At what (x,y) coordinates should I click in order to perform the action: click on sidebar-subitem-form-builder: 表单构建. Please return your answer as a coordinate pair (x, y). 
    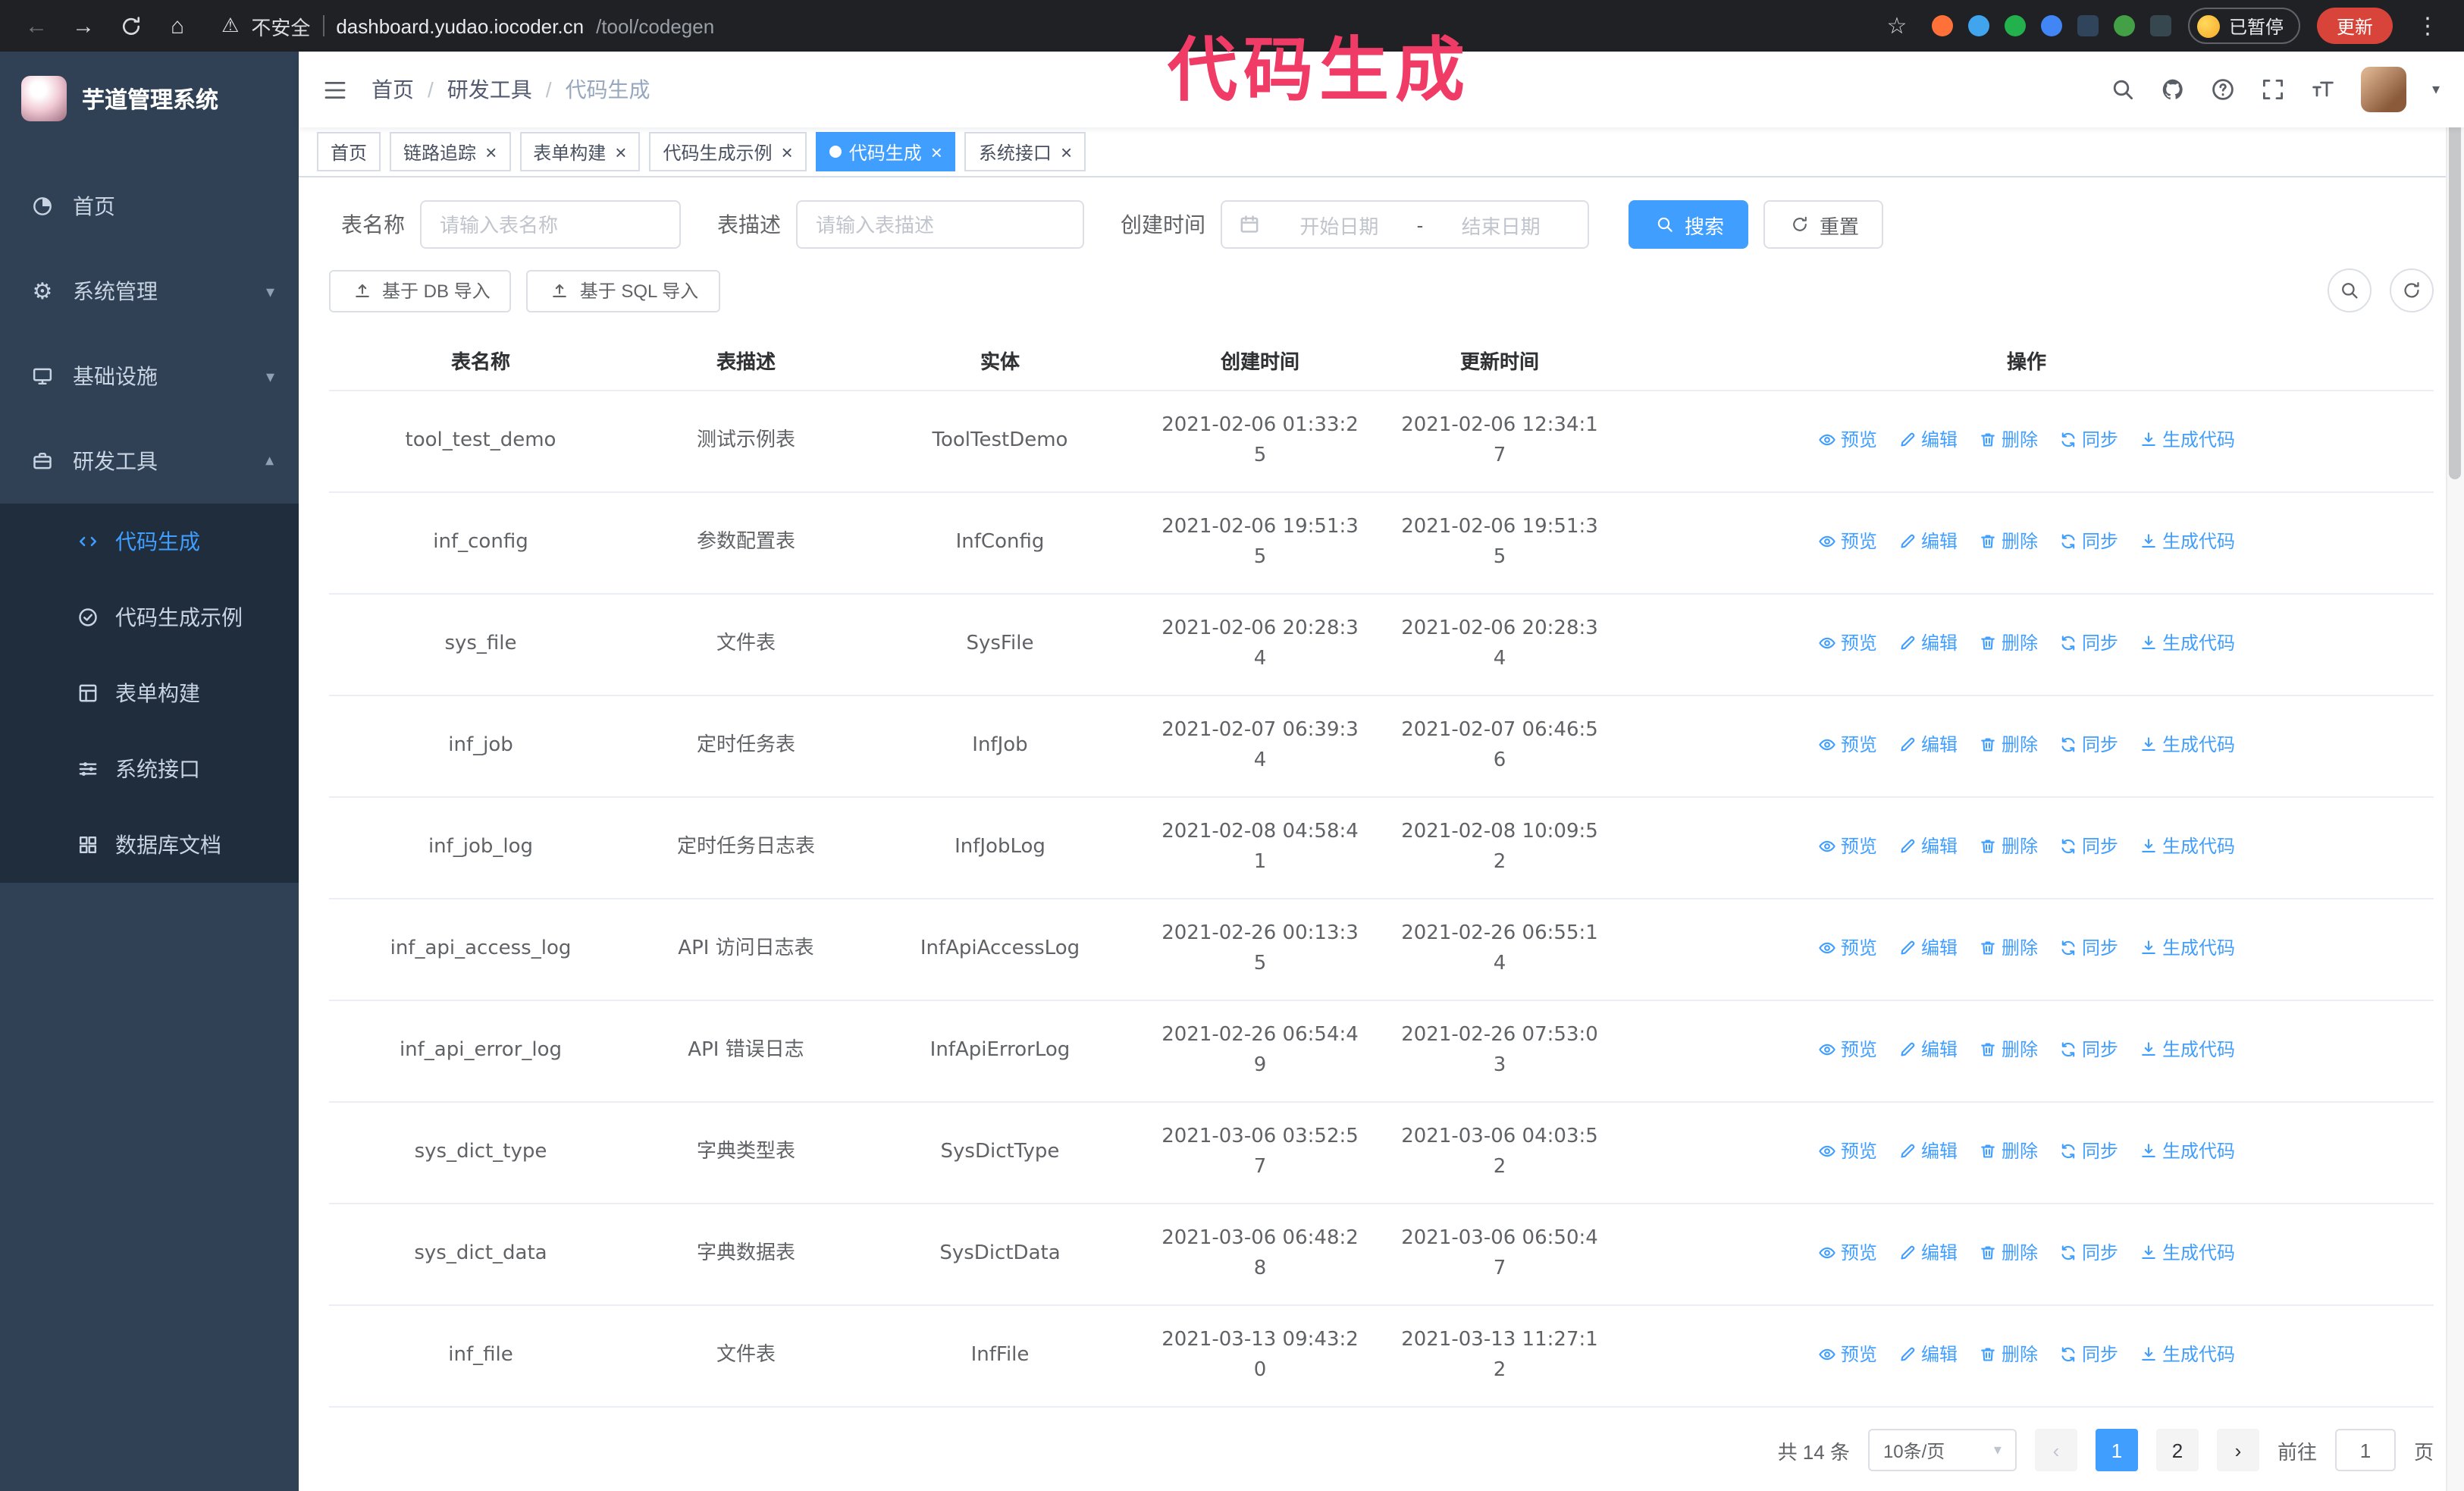
    Looking at the image, I should click on (150, 693).